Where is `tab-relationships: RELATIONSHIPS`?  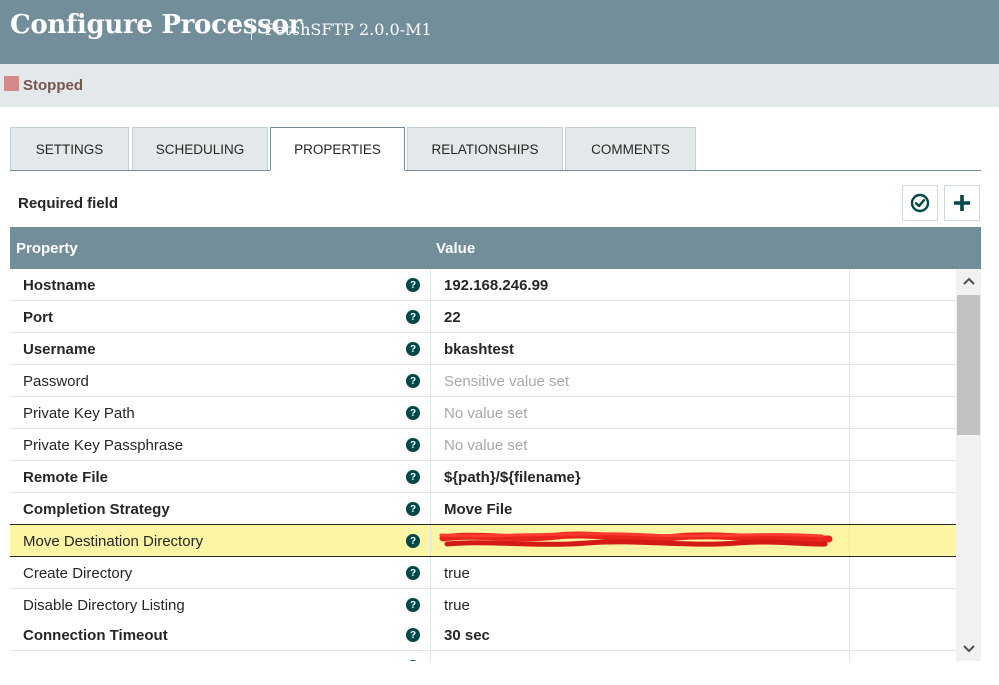 tab-relationships: RELATIONSHIPS is located at coordinates (485, 148).